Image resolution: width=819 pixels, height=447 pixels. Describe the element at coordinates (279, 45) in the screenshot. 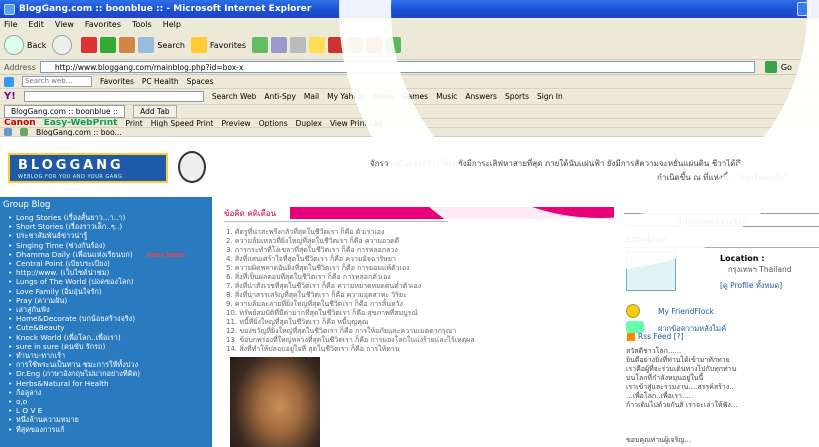

I see `mail-icon` at that location.